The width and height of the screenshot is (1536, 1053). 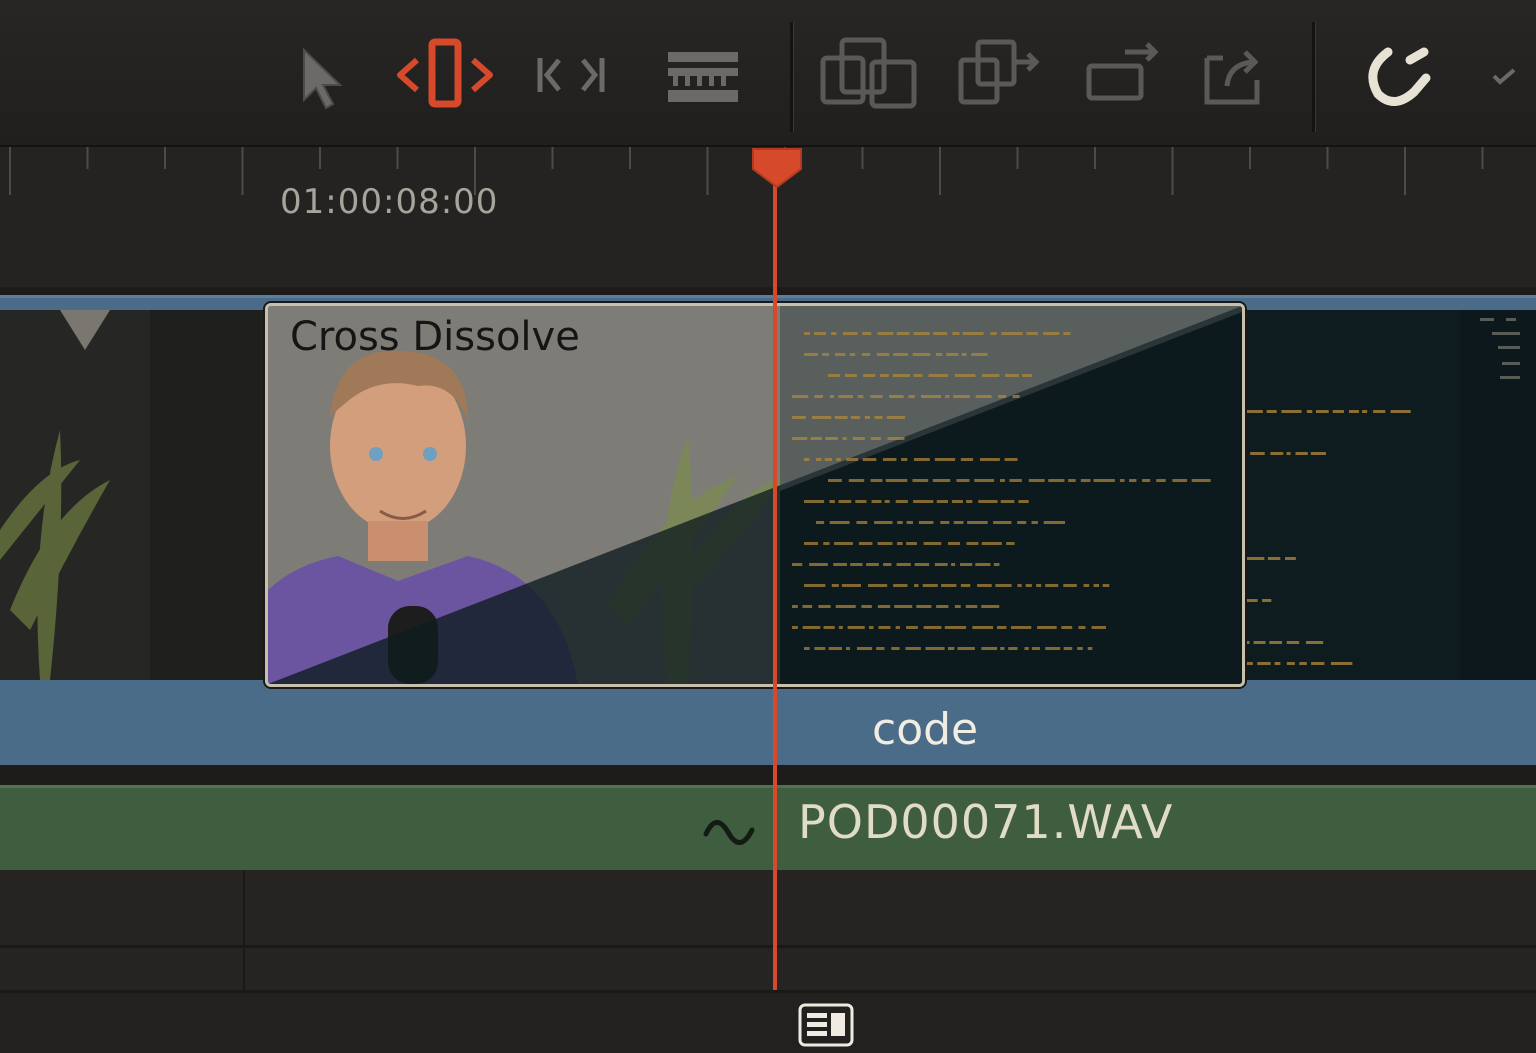 I want to click on timeline-toolbar, so click(x=768, y=73).